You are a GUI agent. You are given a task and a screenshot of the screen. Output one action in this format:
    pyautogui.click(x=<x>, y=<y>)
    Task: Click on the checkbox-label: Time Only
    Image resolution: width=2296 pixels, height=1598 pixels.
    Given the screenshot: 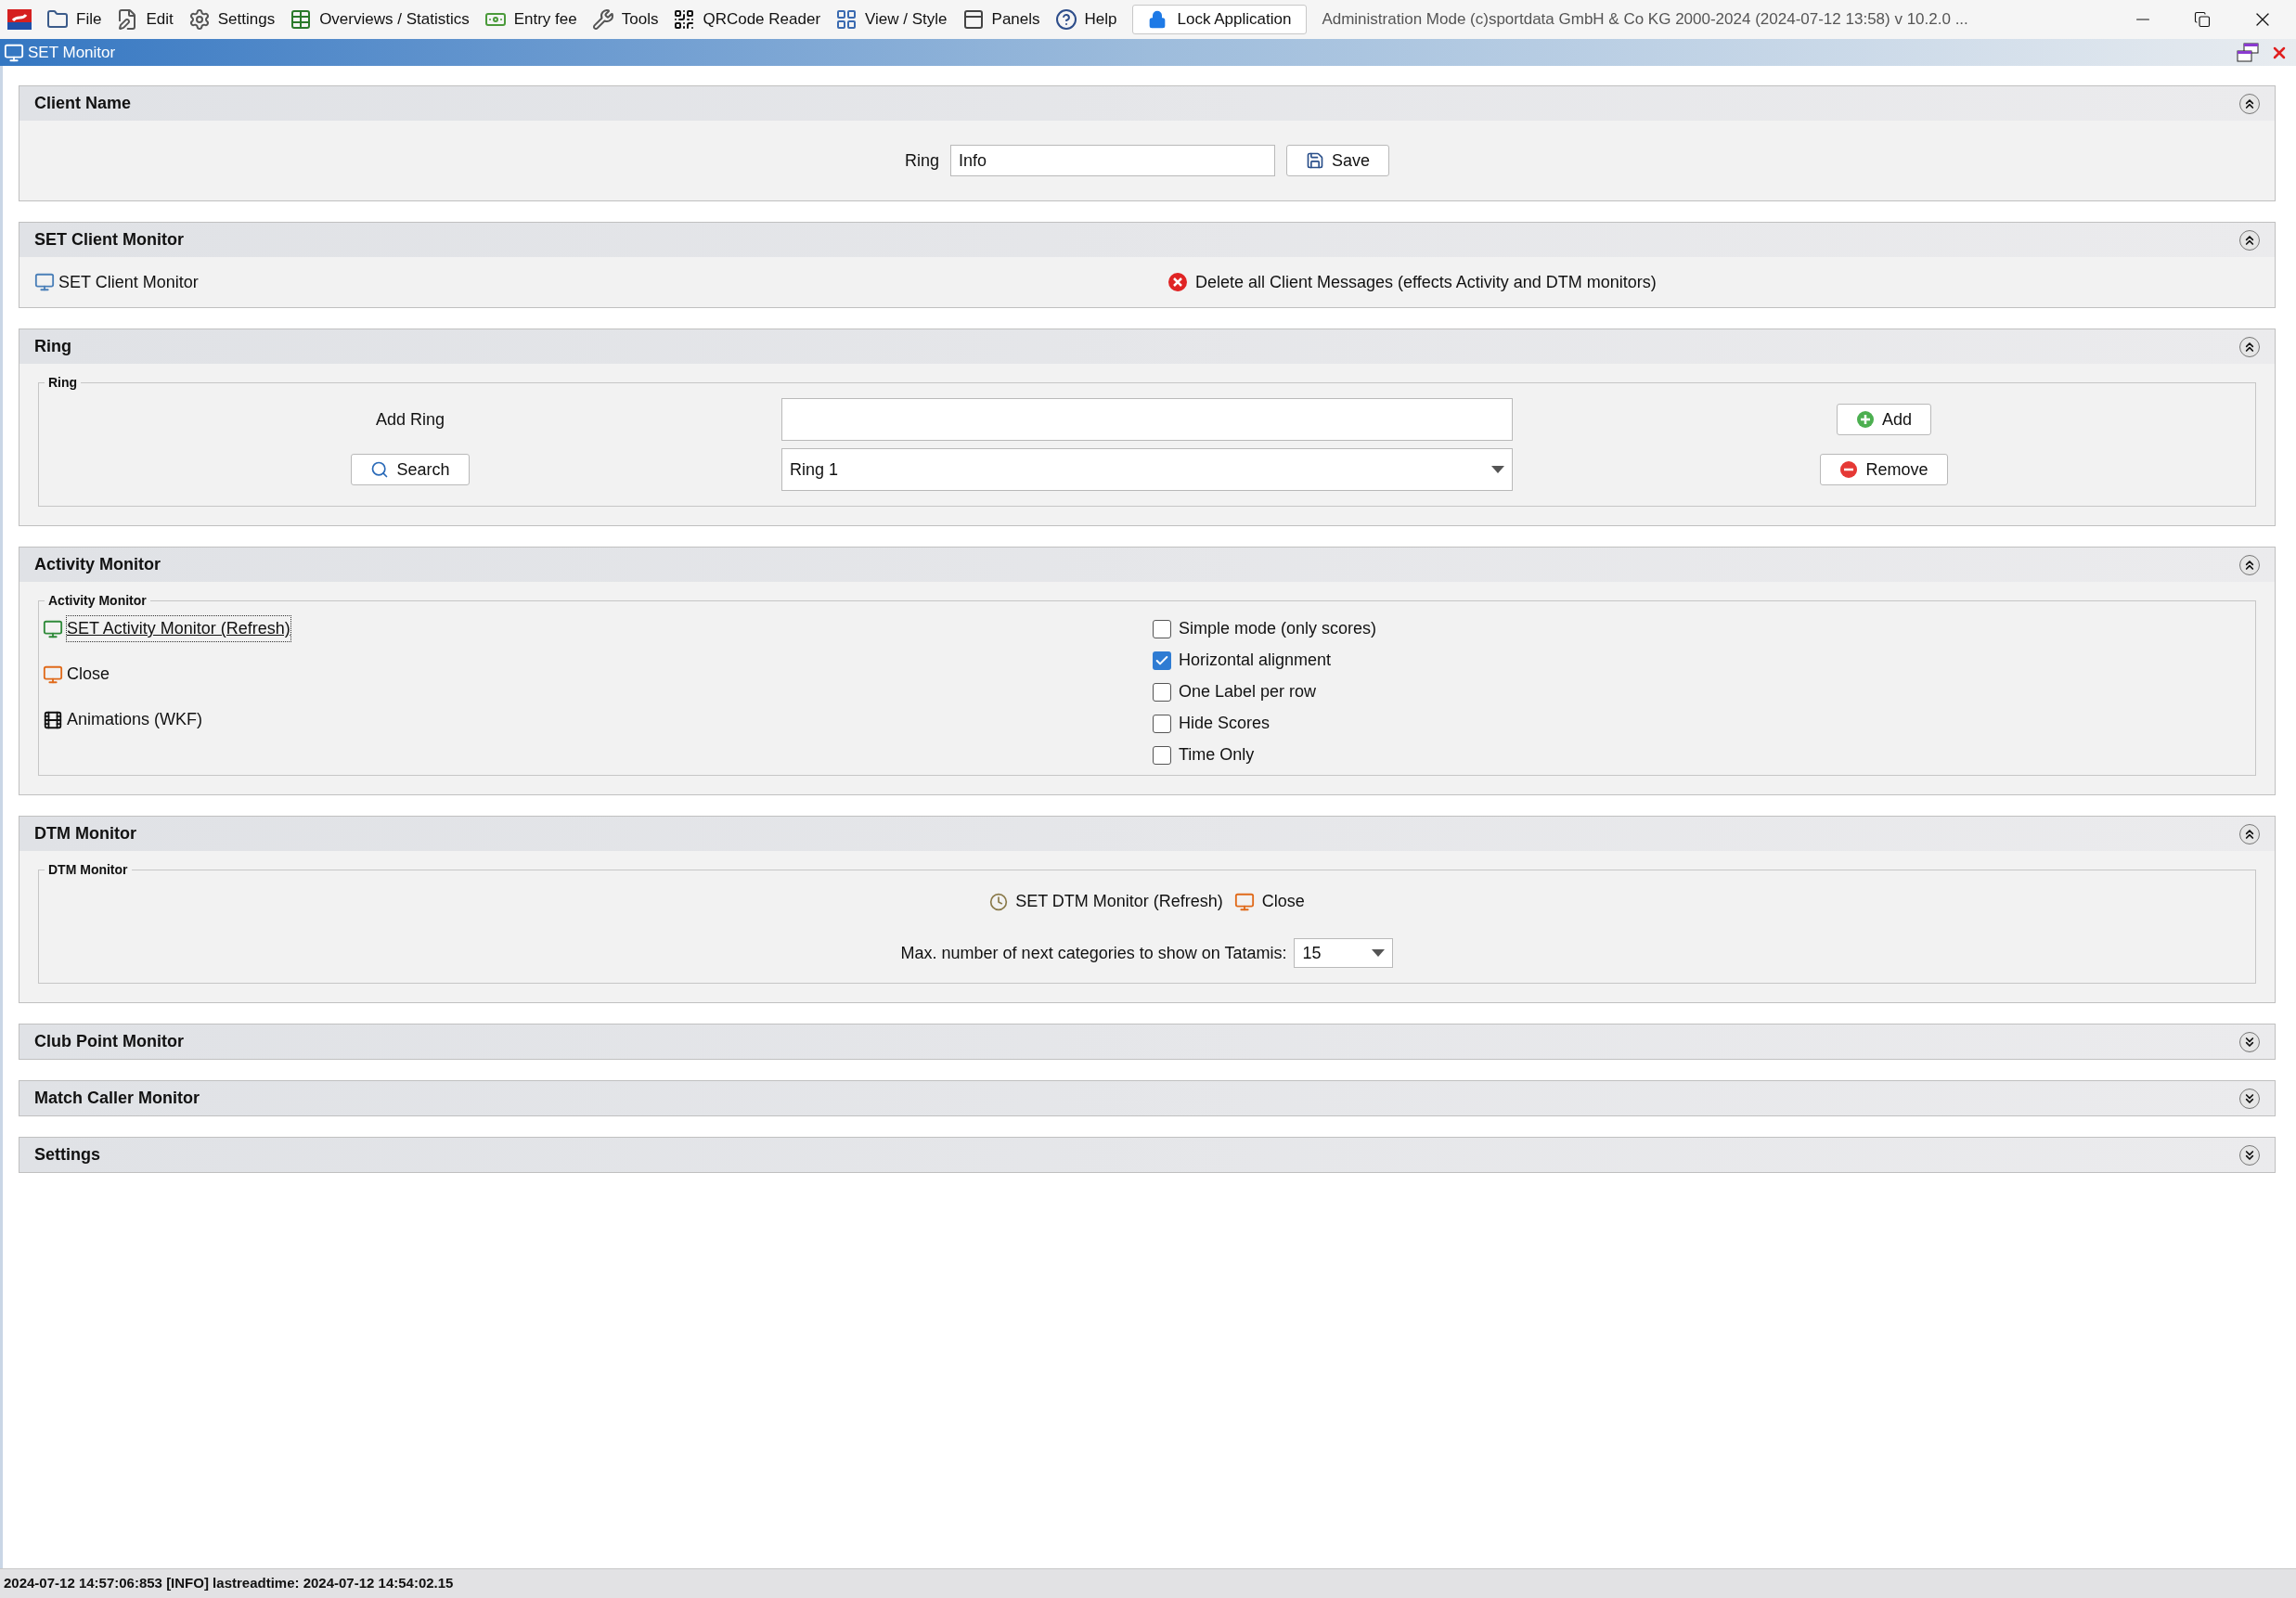 What is the action you would take?
    pyautogui.click(x=1217, y=755)
    